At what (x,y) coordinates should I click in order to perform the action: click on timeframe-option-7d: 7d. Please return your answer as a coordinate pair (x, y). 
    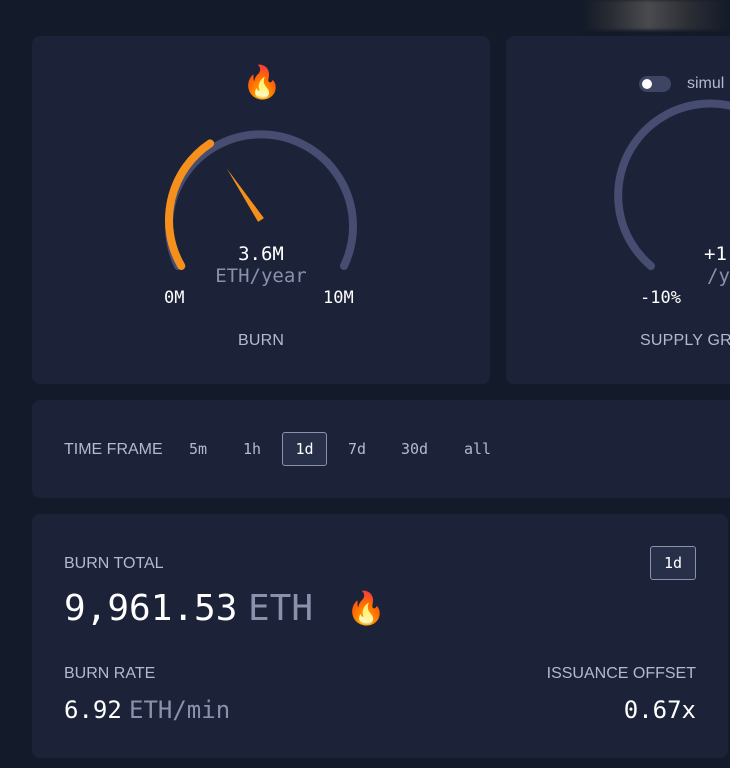
    Looking at the image, I should click on (357, 449).